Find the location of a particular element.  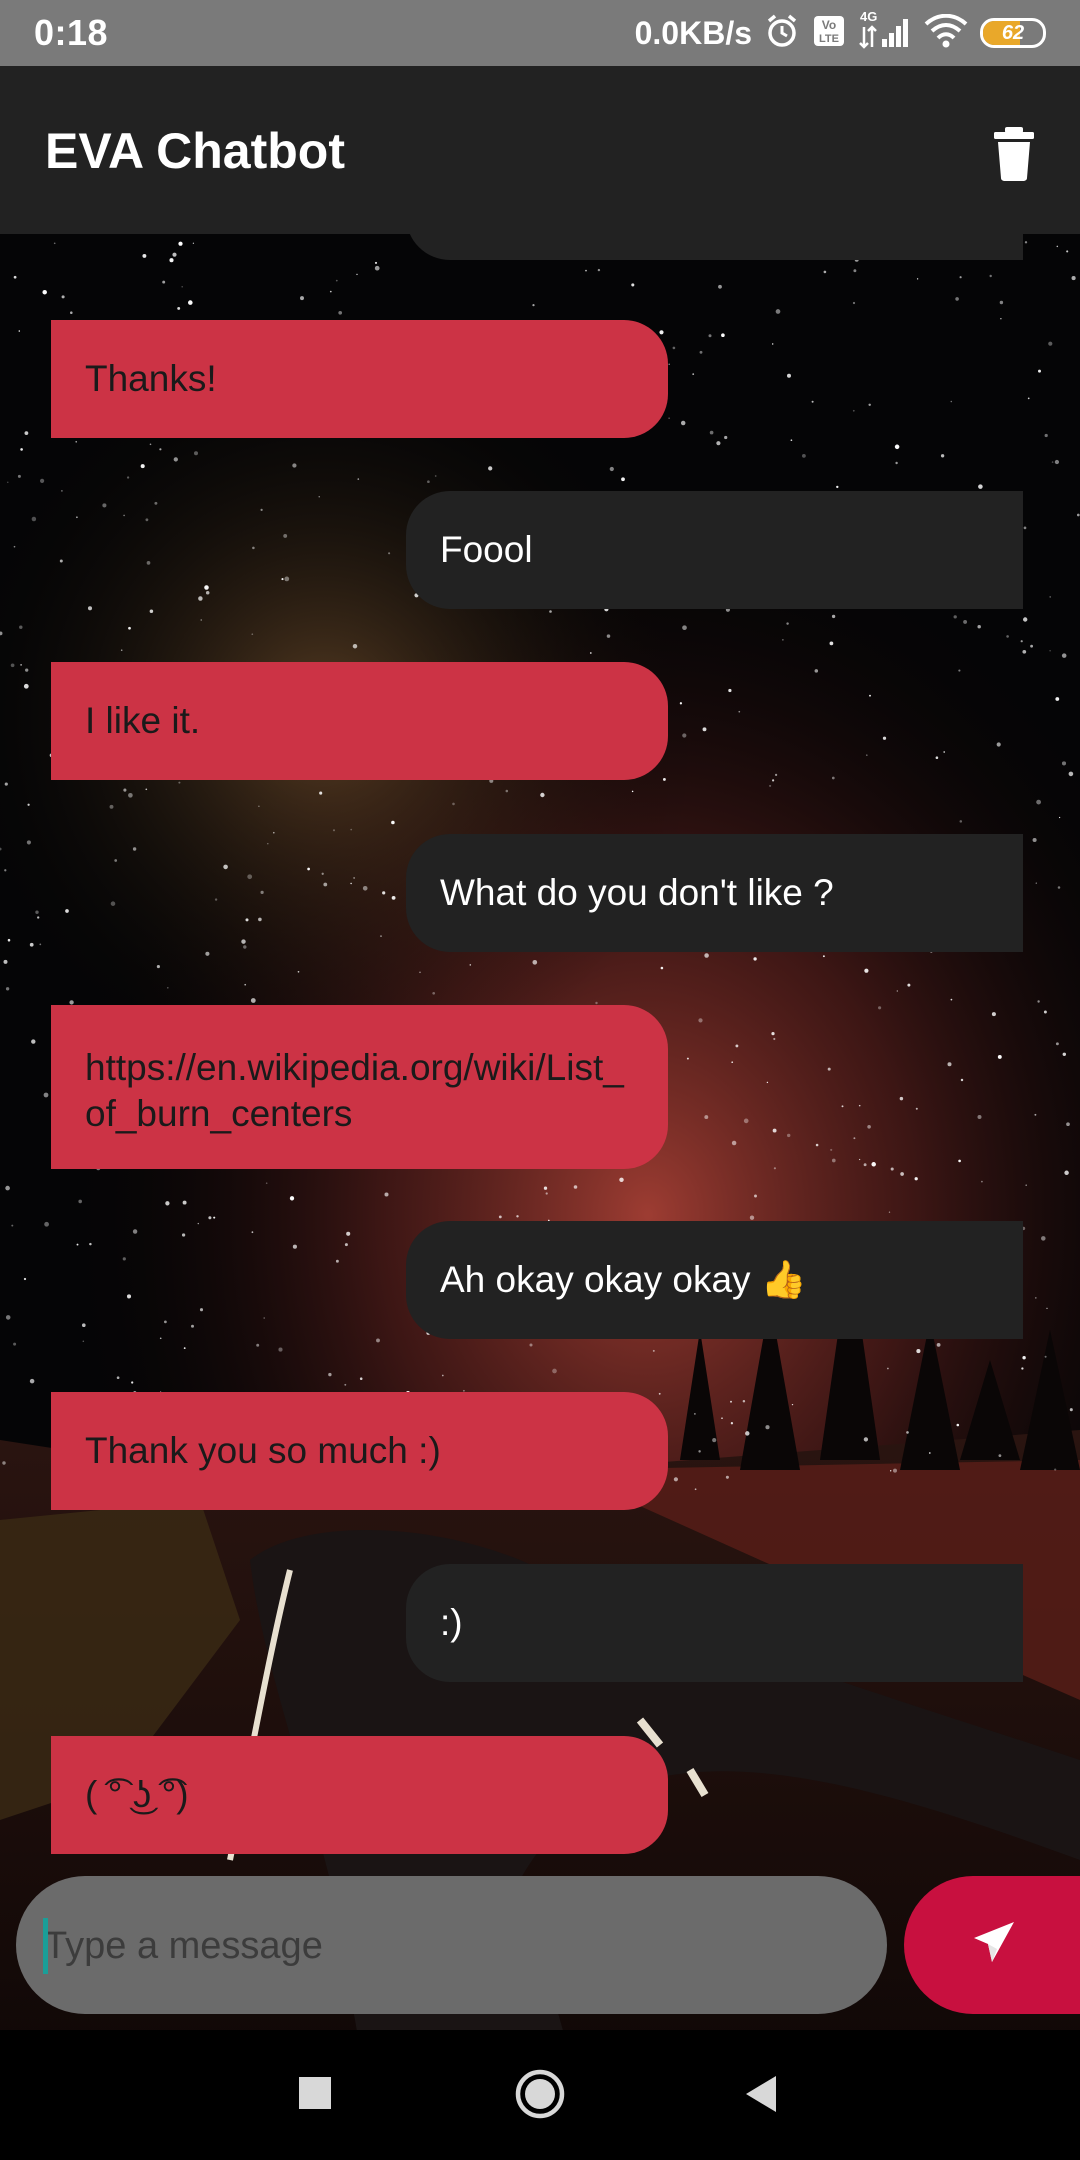

home-icon is located at coordinates (540, 2094).